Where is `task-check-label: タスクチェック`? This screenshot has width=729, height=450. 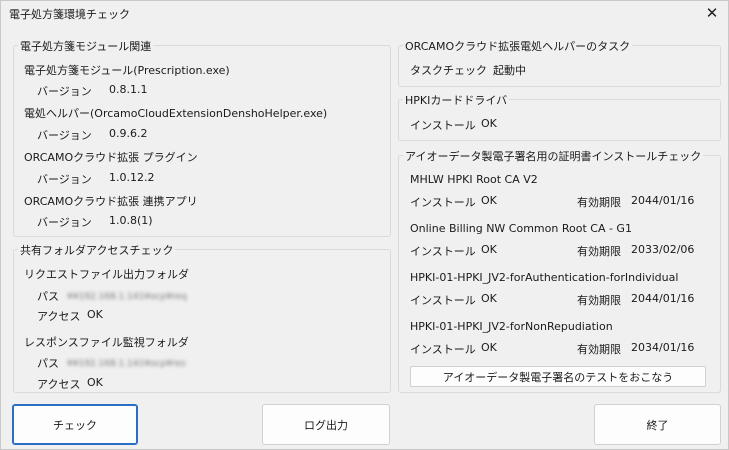
task-check-label: タスクチェック is located at coordinates (448, 70).